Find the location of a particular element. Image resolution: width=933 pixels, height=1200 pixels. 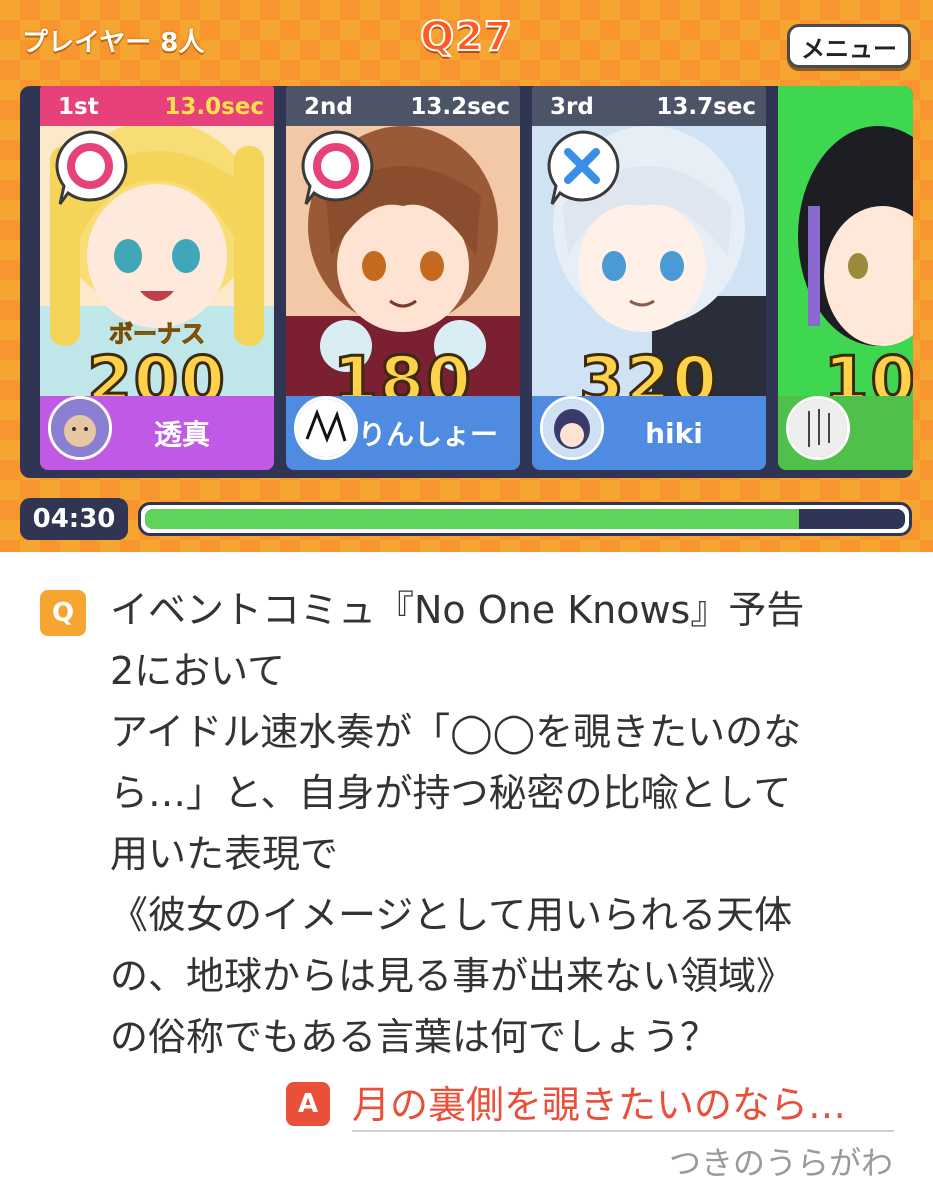

menu-button: メニュー is located at coordinates (849, 46).